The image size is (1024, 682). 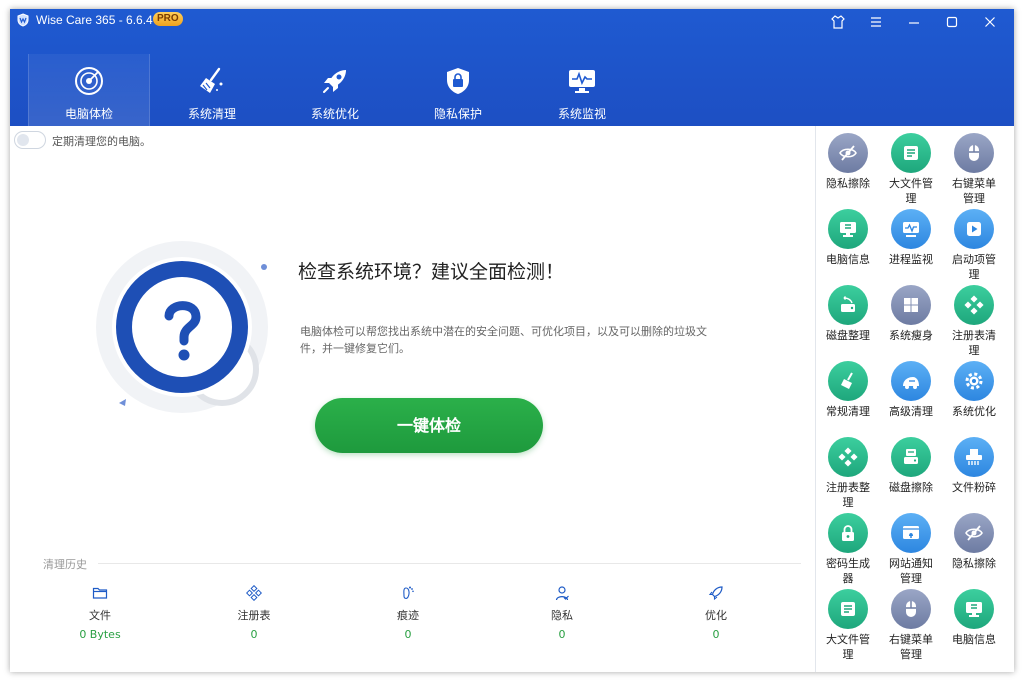 I want to click on tab-system-cleaner: 系统清理, so click(x=212, y=90).